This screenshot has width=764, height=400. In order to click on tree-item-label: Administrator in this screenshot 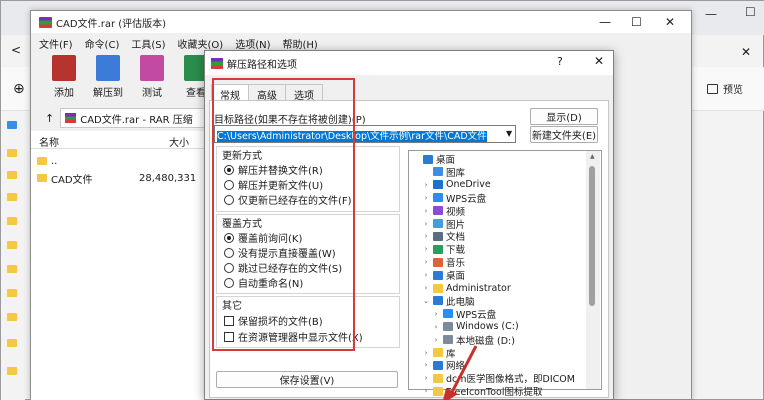, I will do `click(478, 288)`.